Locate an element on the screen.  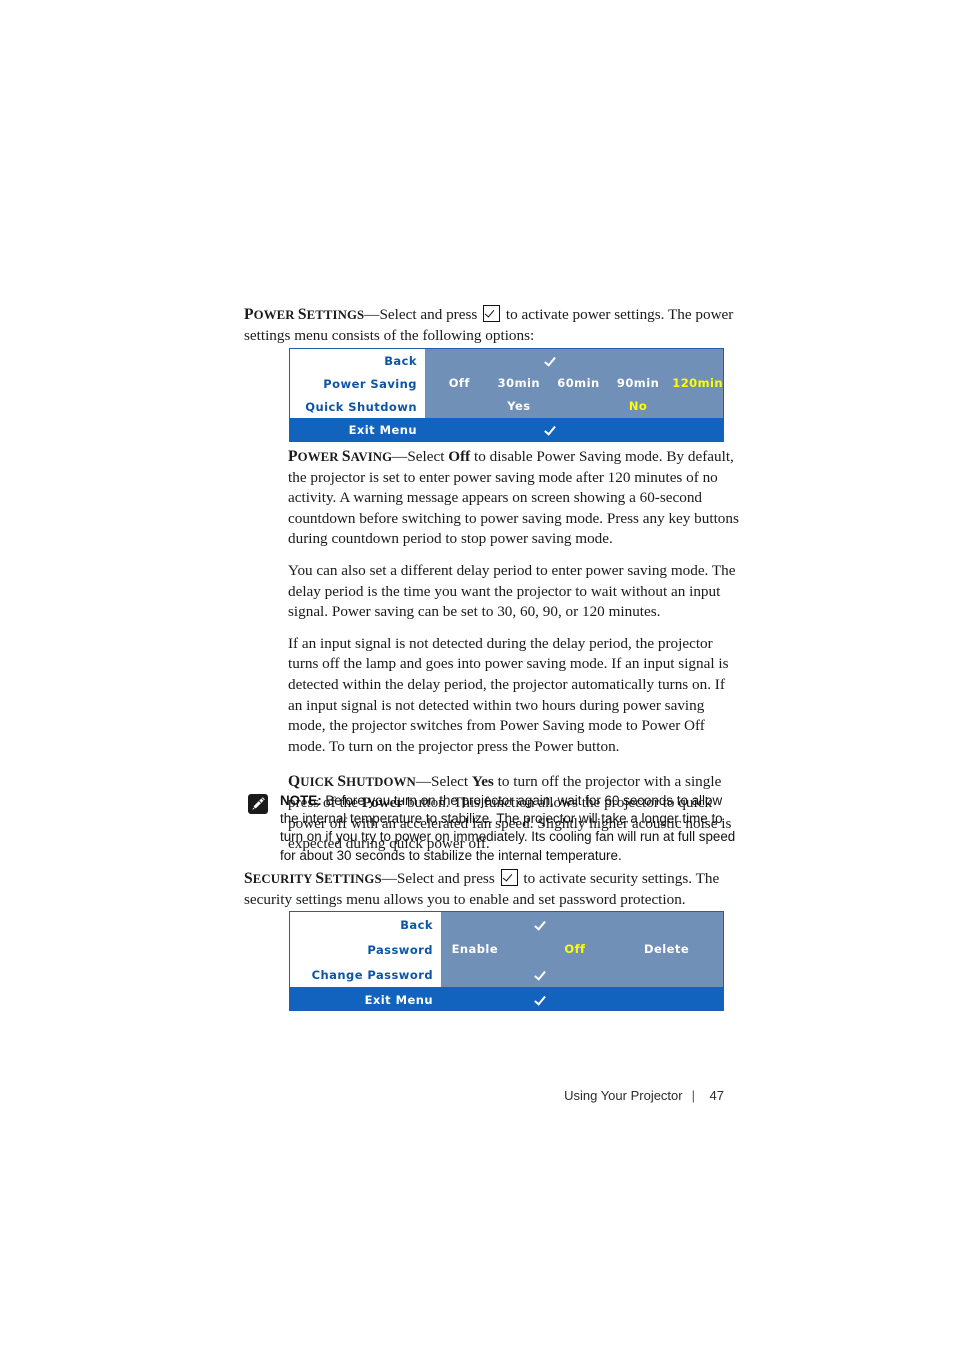
osd-label-password: Password is located at coordinates (365, 949).